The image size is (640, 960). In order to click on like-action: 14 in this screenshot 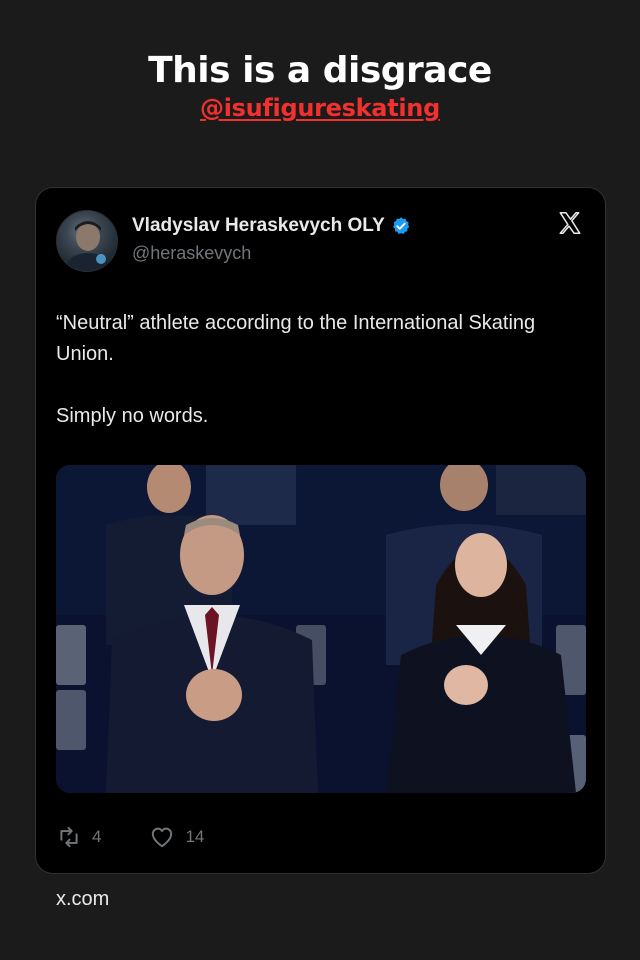, I will do `click(176, 837)`.